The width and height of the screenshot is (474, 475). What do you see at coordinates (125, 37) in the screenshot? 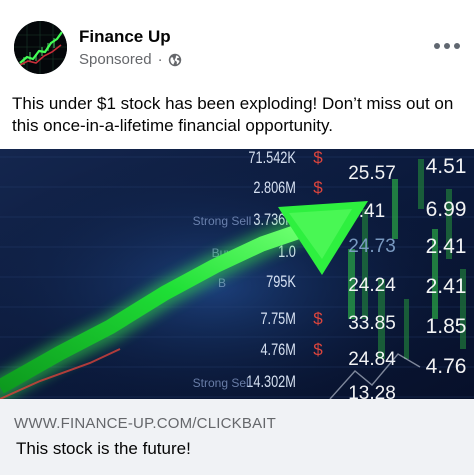
I see `page-name: Finance Up` at bounding box center [125, 37].